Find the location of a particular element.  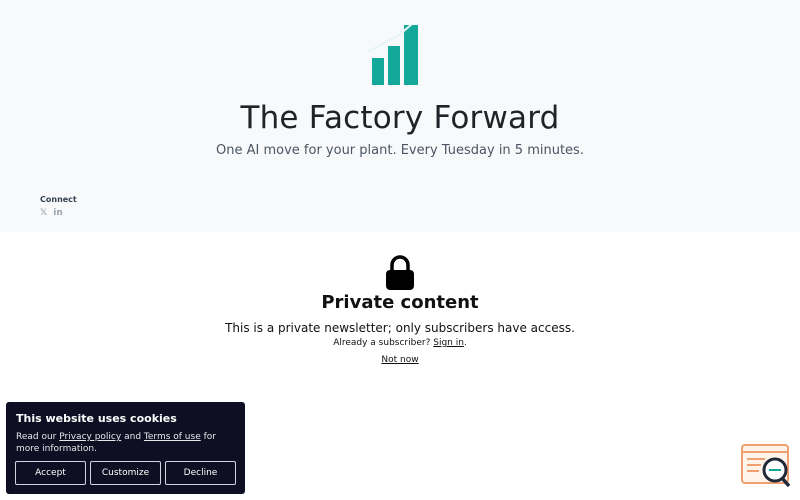

customize-button: Customize is located at coordinates (125, 473).